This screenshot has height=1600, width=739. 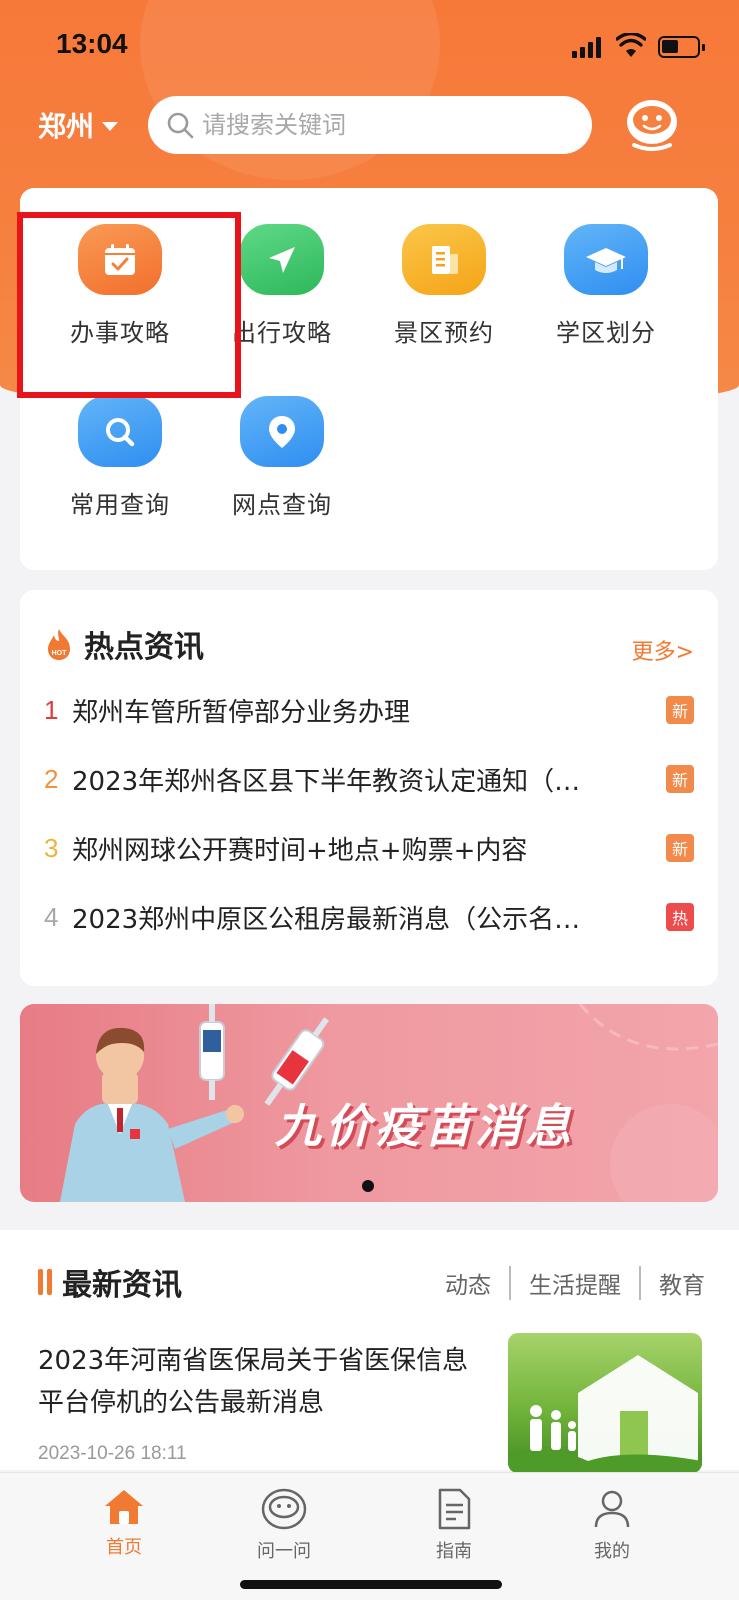 What do you see at coordinates (368, 1186) in the screenshot?
I see `carousel-indicator` at bounding box center [368, 1186].